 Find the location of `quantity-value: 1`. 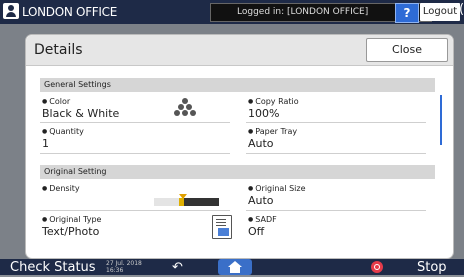

quantity-value: 1 is located at coordinates (45, 143).